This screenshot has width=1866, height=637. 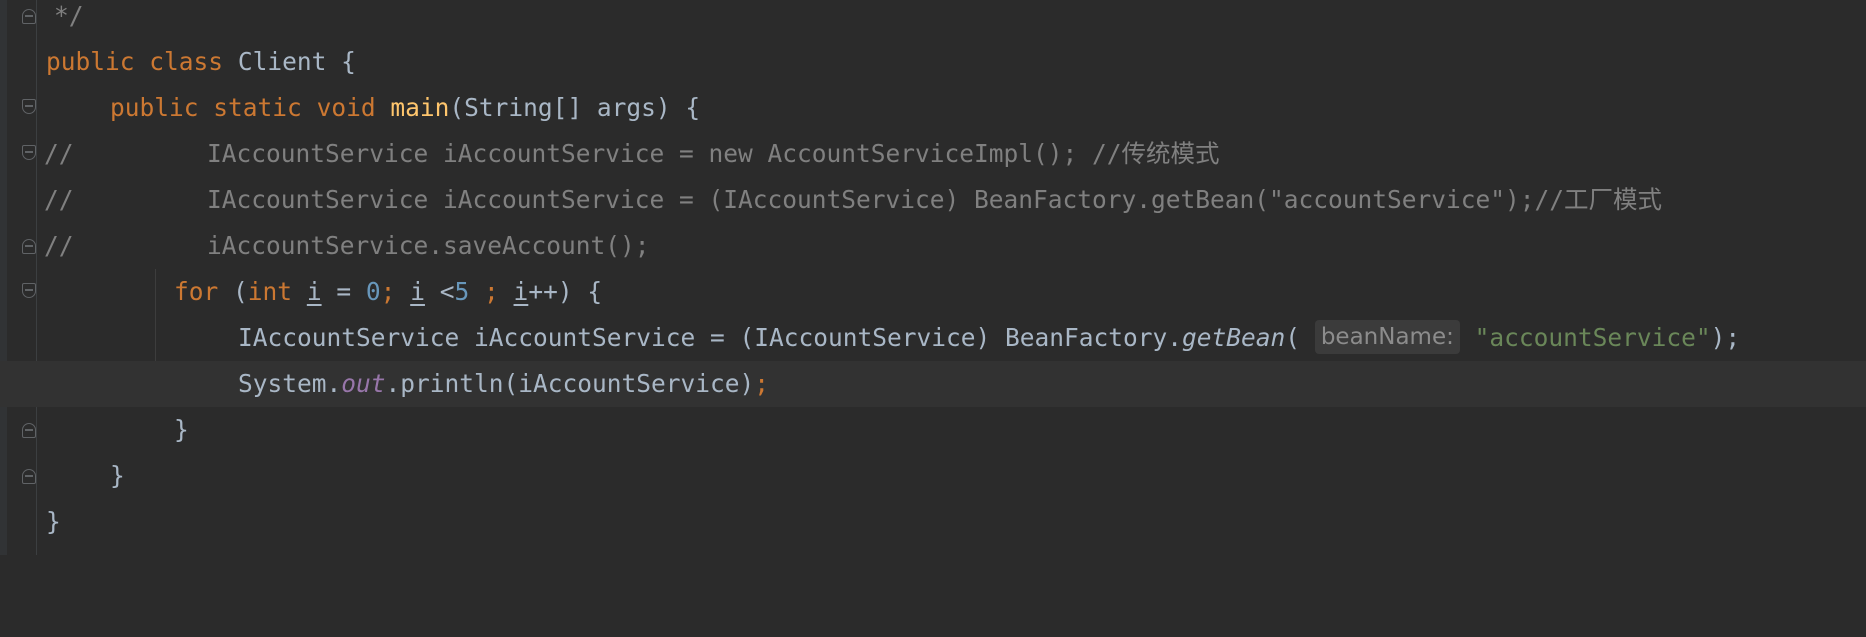 What do you see at coordinates (933, 292) in the screenshot?
I see `code-line-7: for (int i = 0; i <5 ; i++) {` at bounding box center [933, 292].